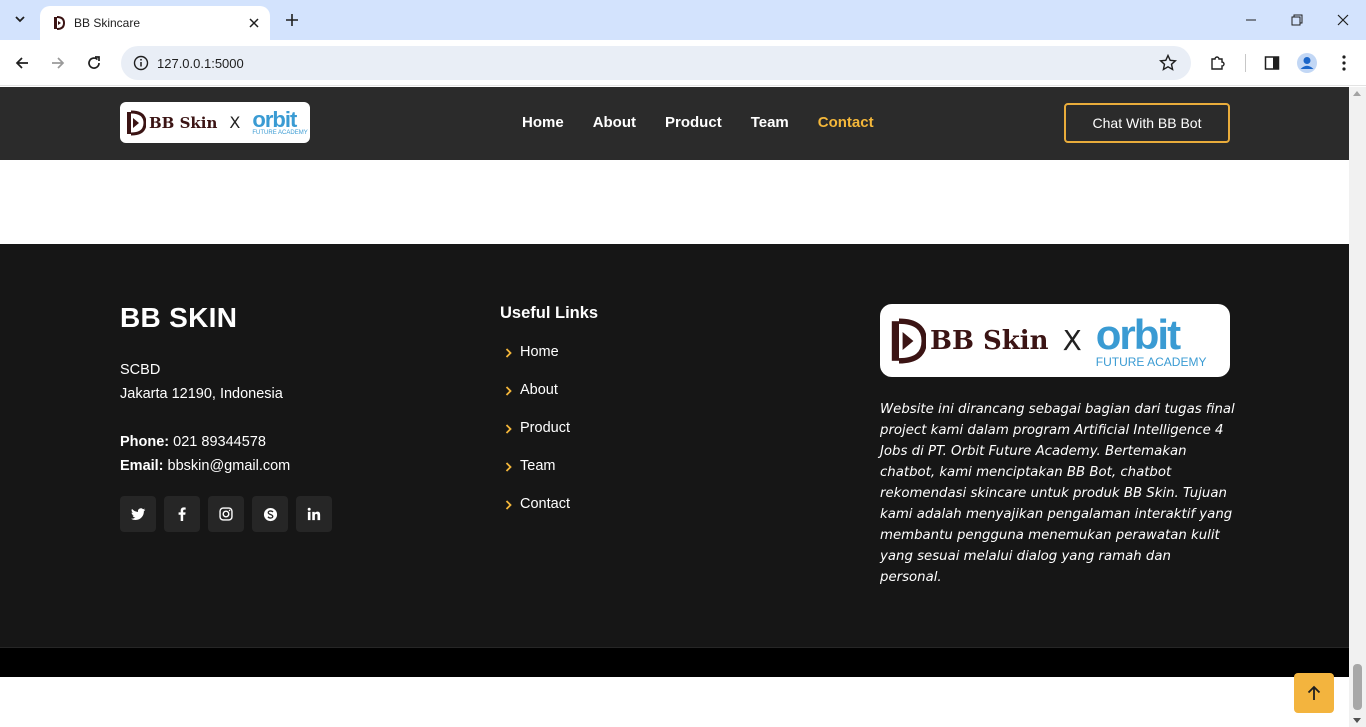 Image resolution: width=1366 pixels, height=727 pixels. Describe the element at coordinates (145, 442) in the screenshot. I see `phone-label: Phone:` at that location.